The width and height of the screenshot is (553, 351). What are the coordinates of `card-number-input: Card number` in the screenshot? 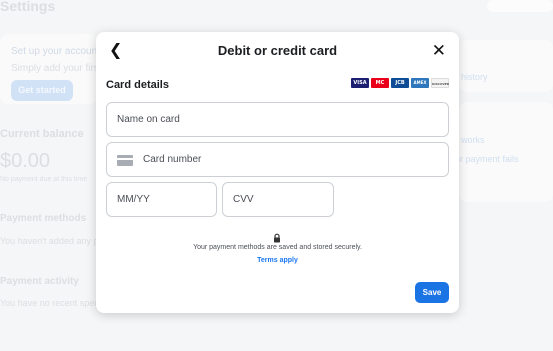 It's located at (277, 159).